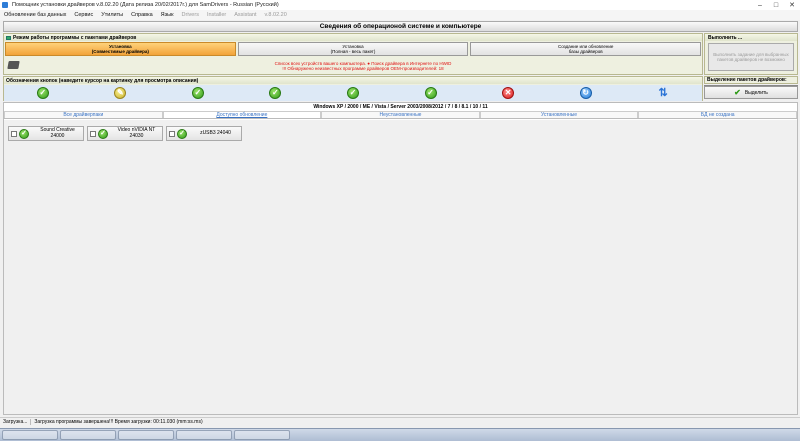 This screenshot has height=441, width=800. I want to click on create-db-button: Создание или обновление базы драйверов, so click(586, 49).